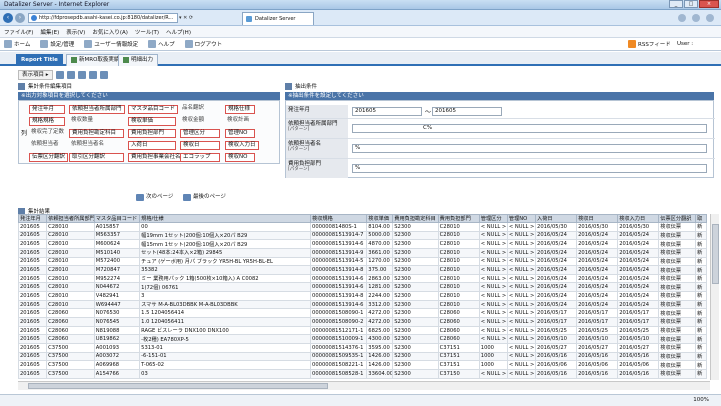  I want to click on favorites-icon, so click(696, 18).